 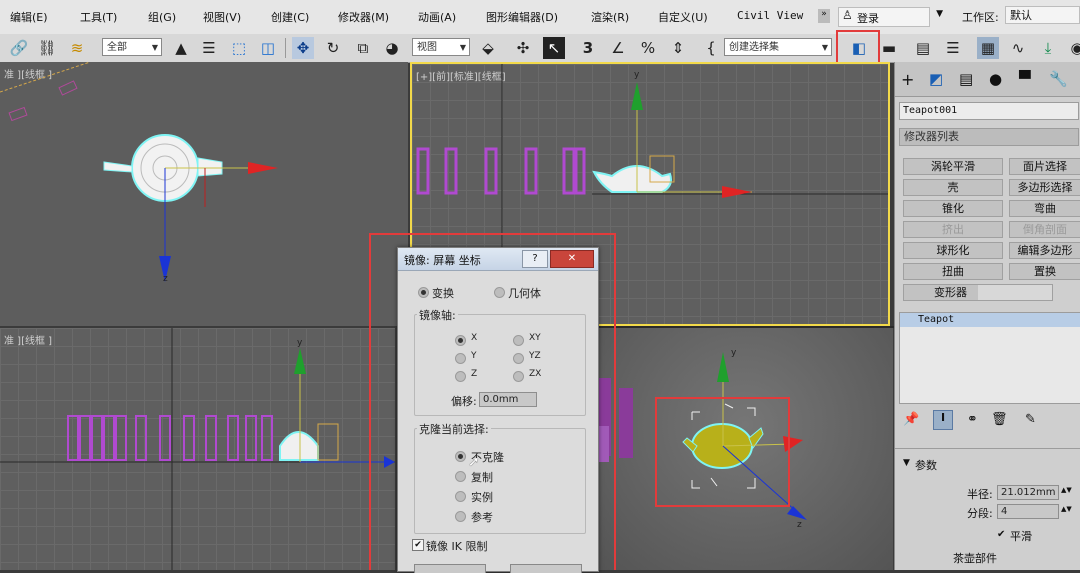 What do you see at coordinates (1044, 250) in the screenshot?
I see `modifier-button: 编辑多边形` at bounding box center [1044, 250].